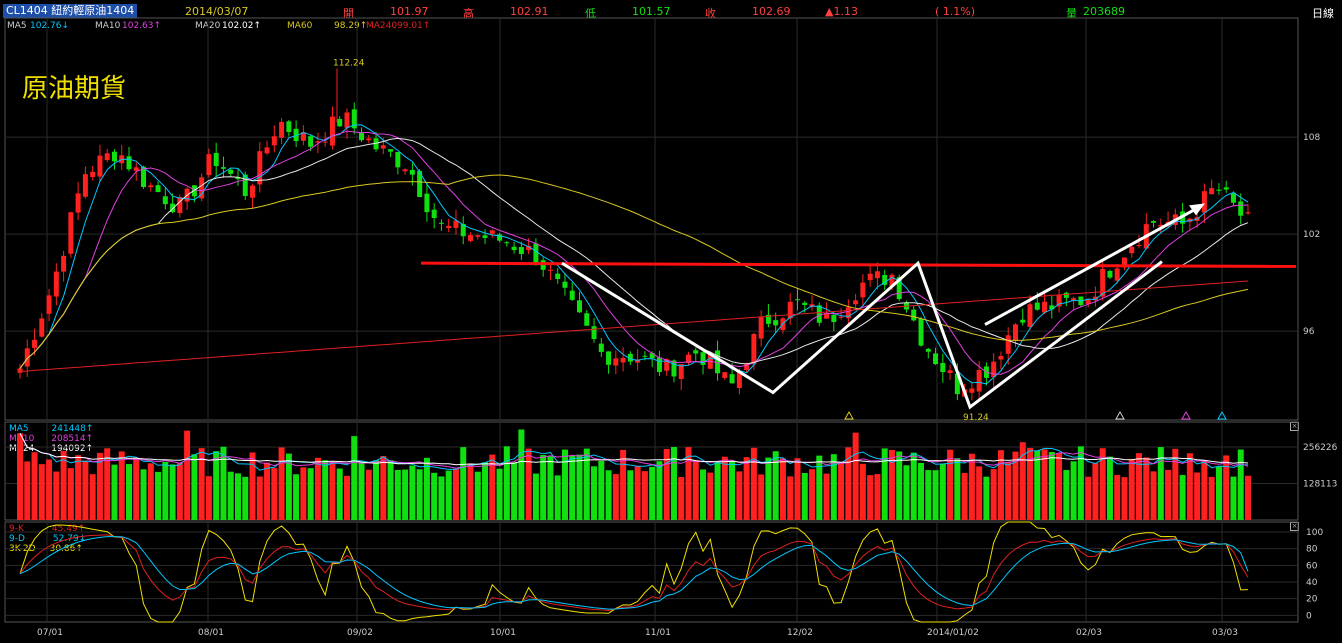 The width and height of the screenshot is (1342, 643). Describe the element at coordinates (1089, 633) in the screenshot. I see `x-tick-label: 02/03` at that location.